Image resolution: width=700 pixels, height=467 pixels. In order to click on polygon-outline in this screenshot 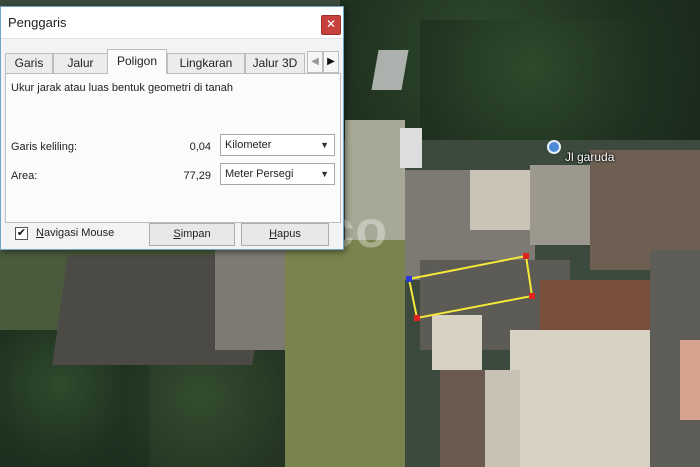, I will do `click(470, 287)`.